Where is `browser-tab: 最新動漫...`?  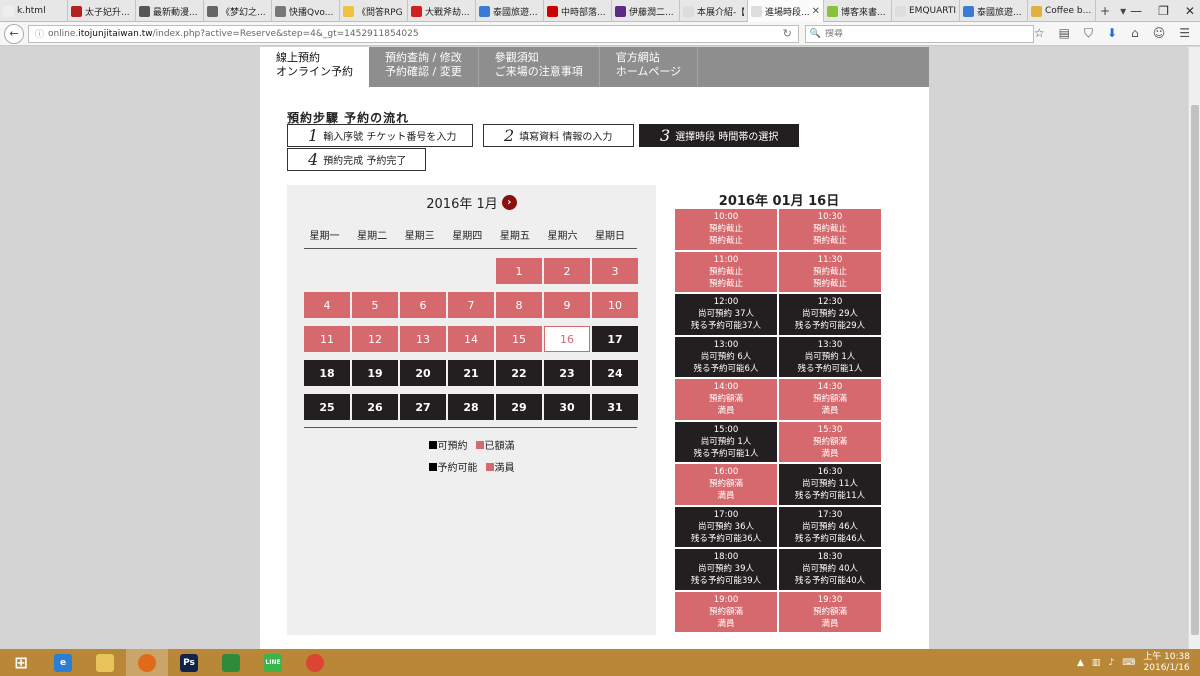
browser-tab: 最新動漫... is located at coordinates (170, 11).